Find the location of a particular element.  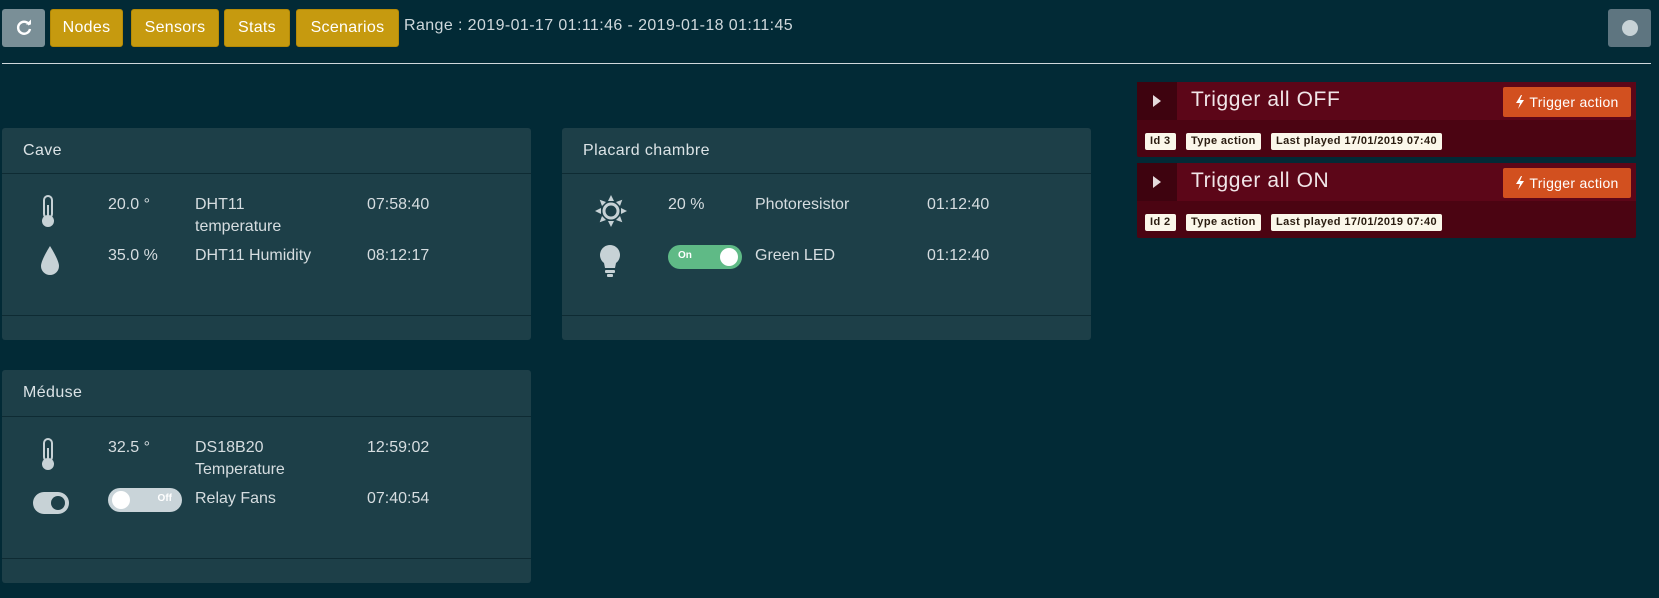

sensor-label: Green LED is located at coordinates (795, 255).